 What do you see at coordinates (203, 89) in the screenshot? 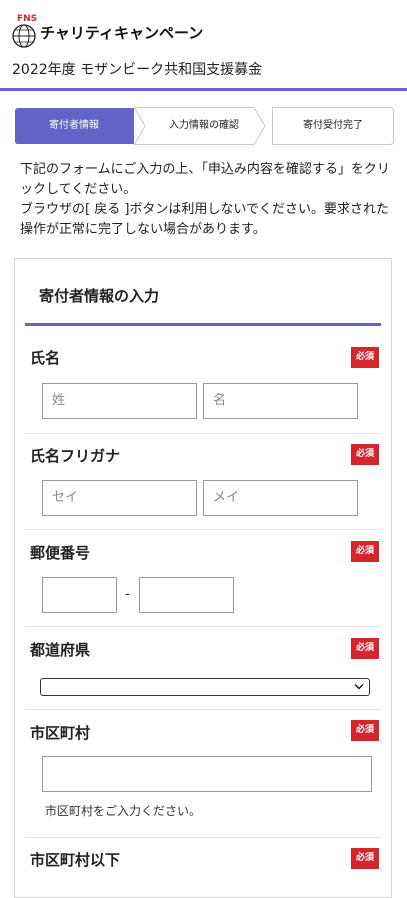
I see `header-divider` at bounding box center [203, 89].